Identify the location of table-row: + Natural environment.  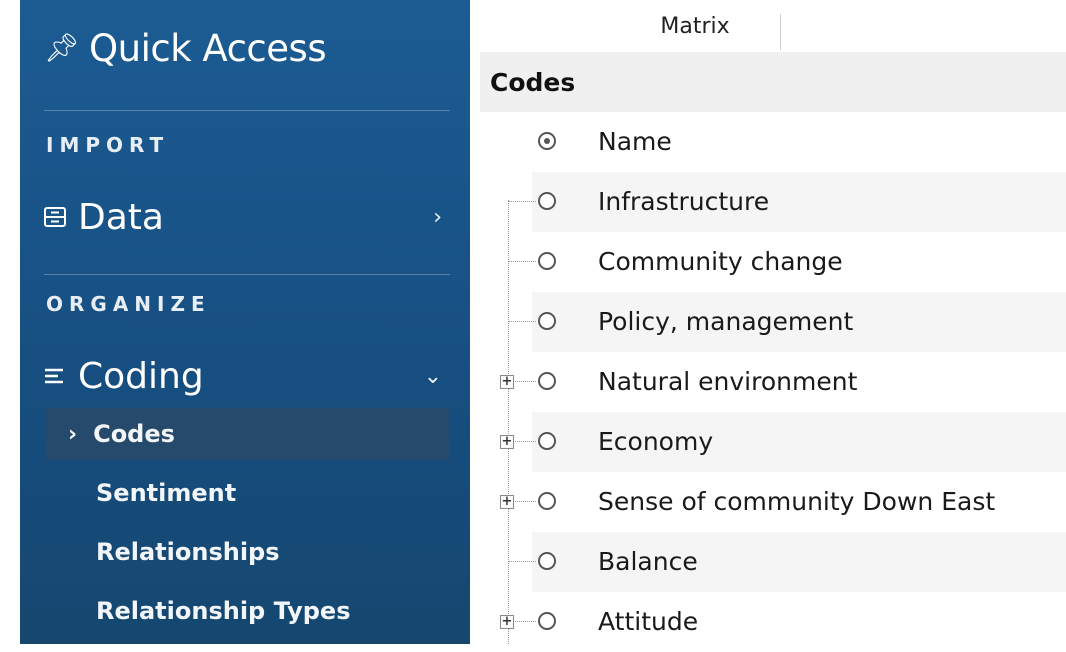
(773, 382).